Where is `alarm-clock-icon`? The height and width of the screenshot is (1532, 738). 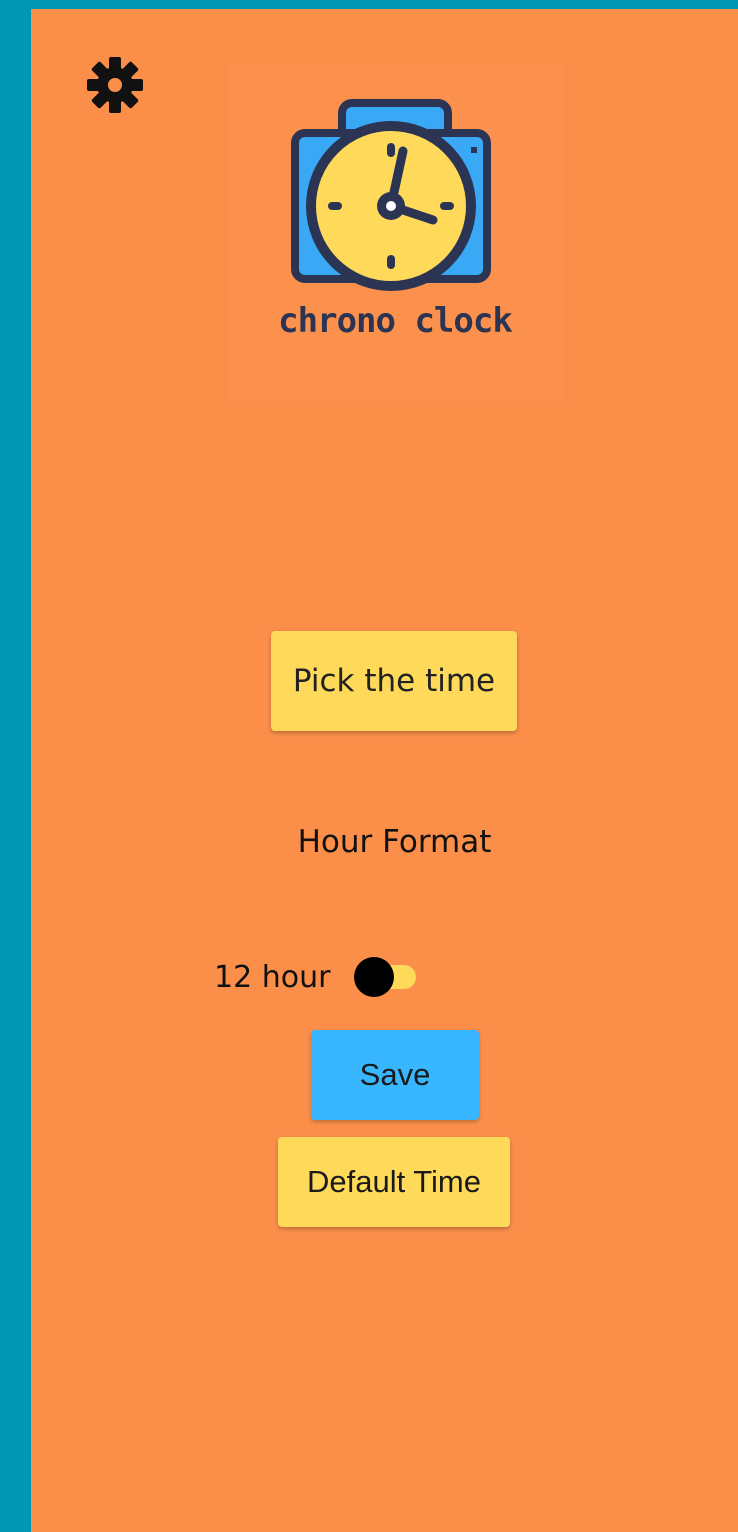
alarm-clock-icon is located at coordinates (391, 195).